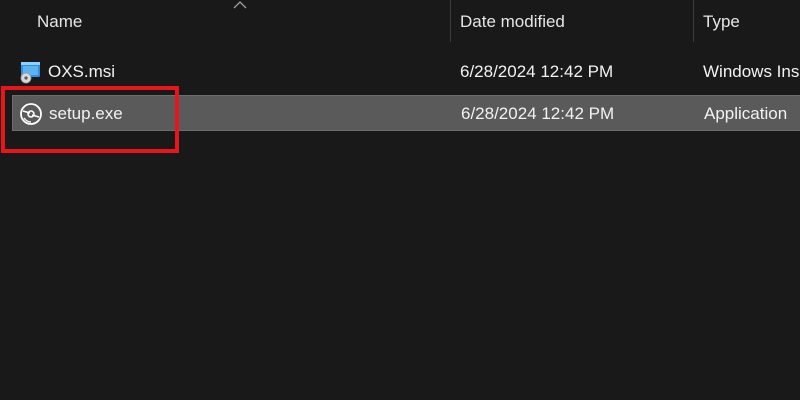 Image resolution: width=800 pixels, height=400 pixels. What do you see at coordinates (751, 22) in the screenshot?
I see `column-header-type: Type` at bounding box center [751, 22].